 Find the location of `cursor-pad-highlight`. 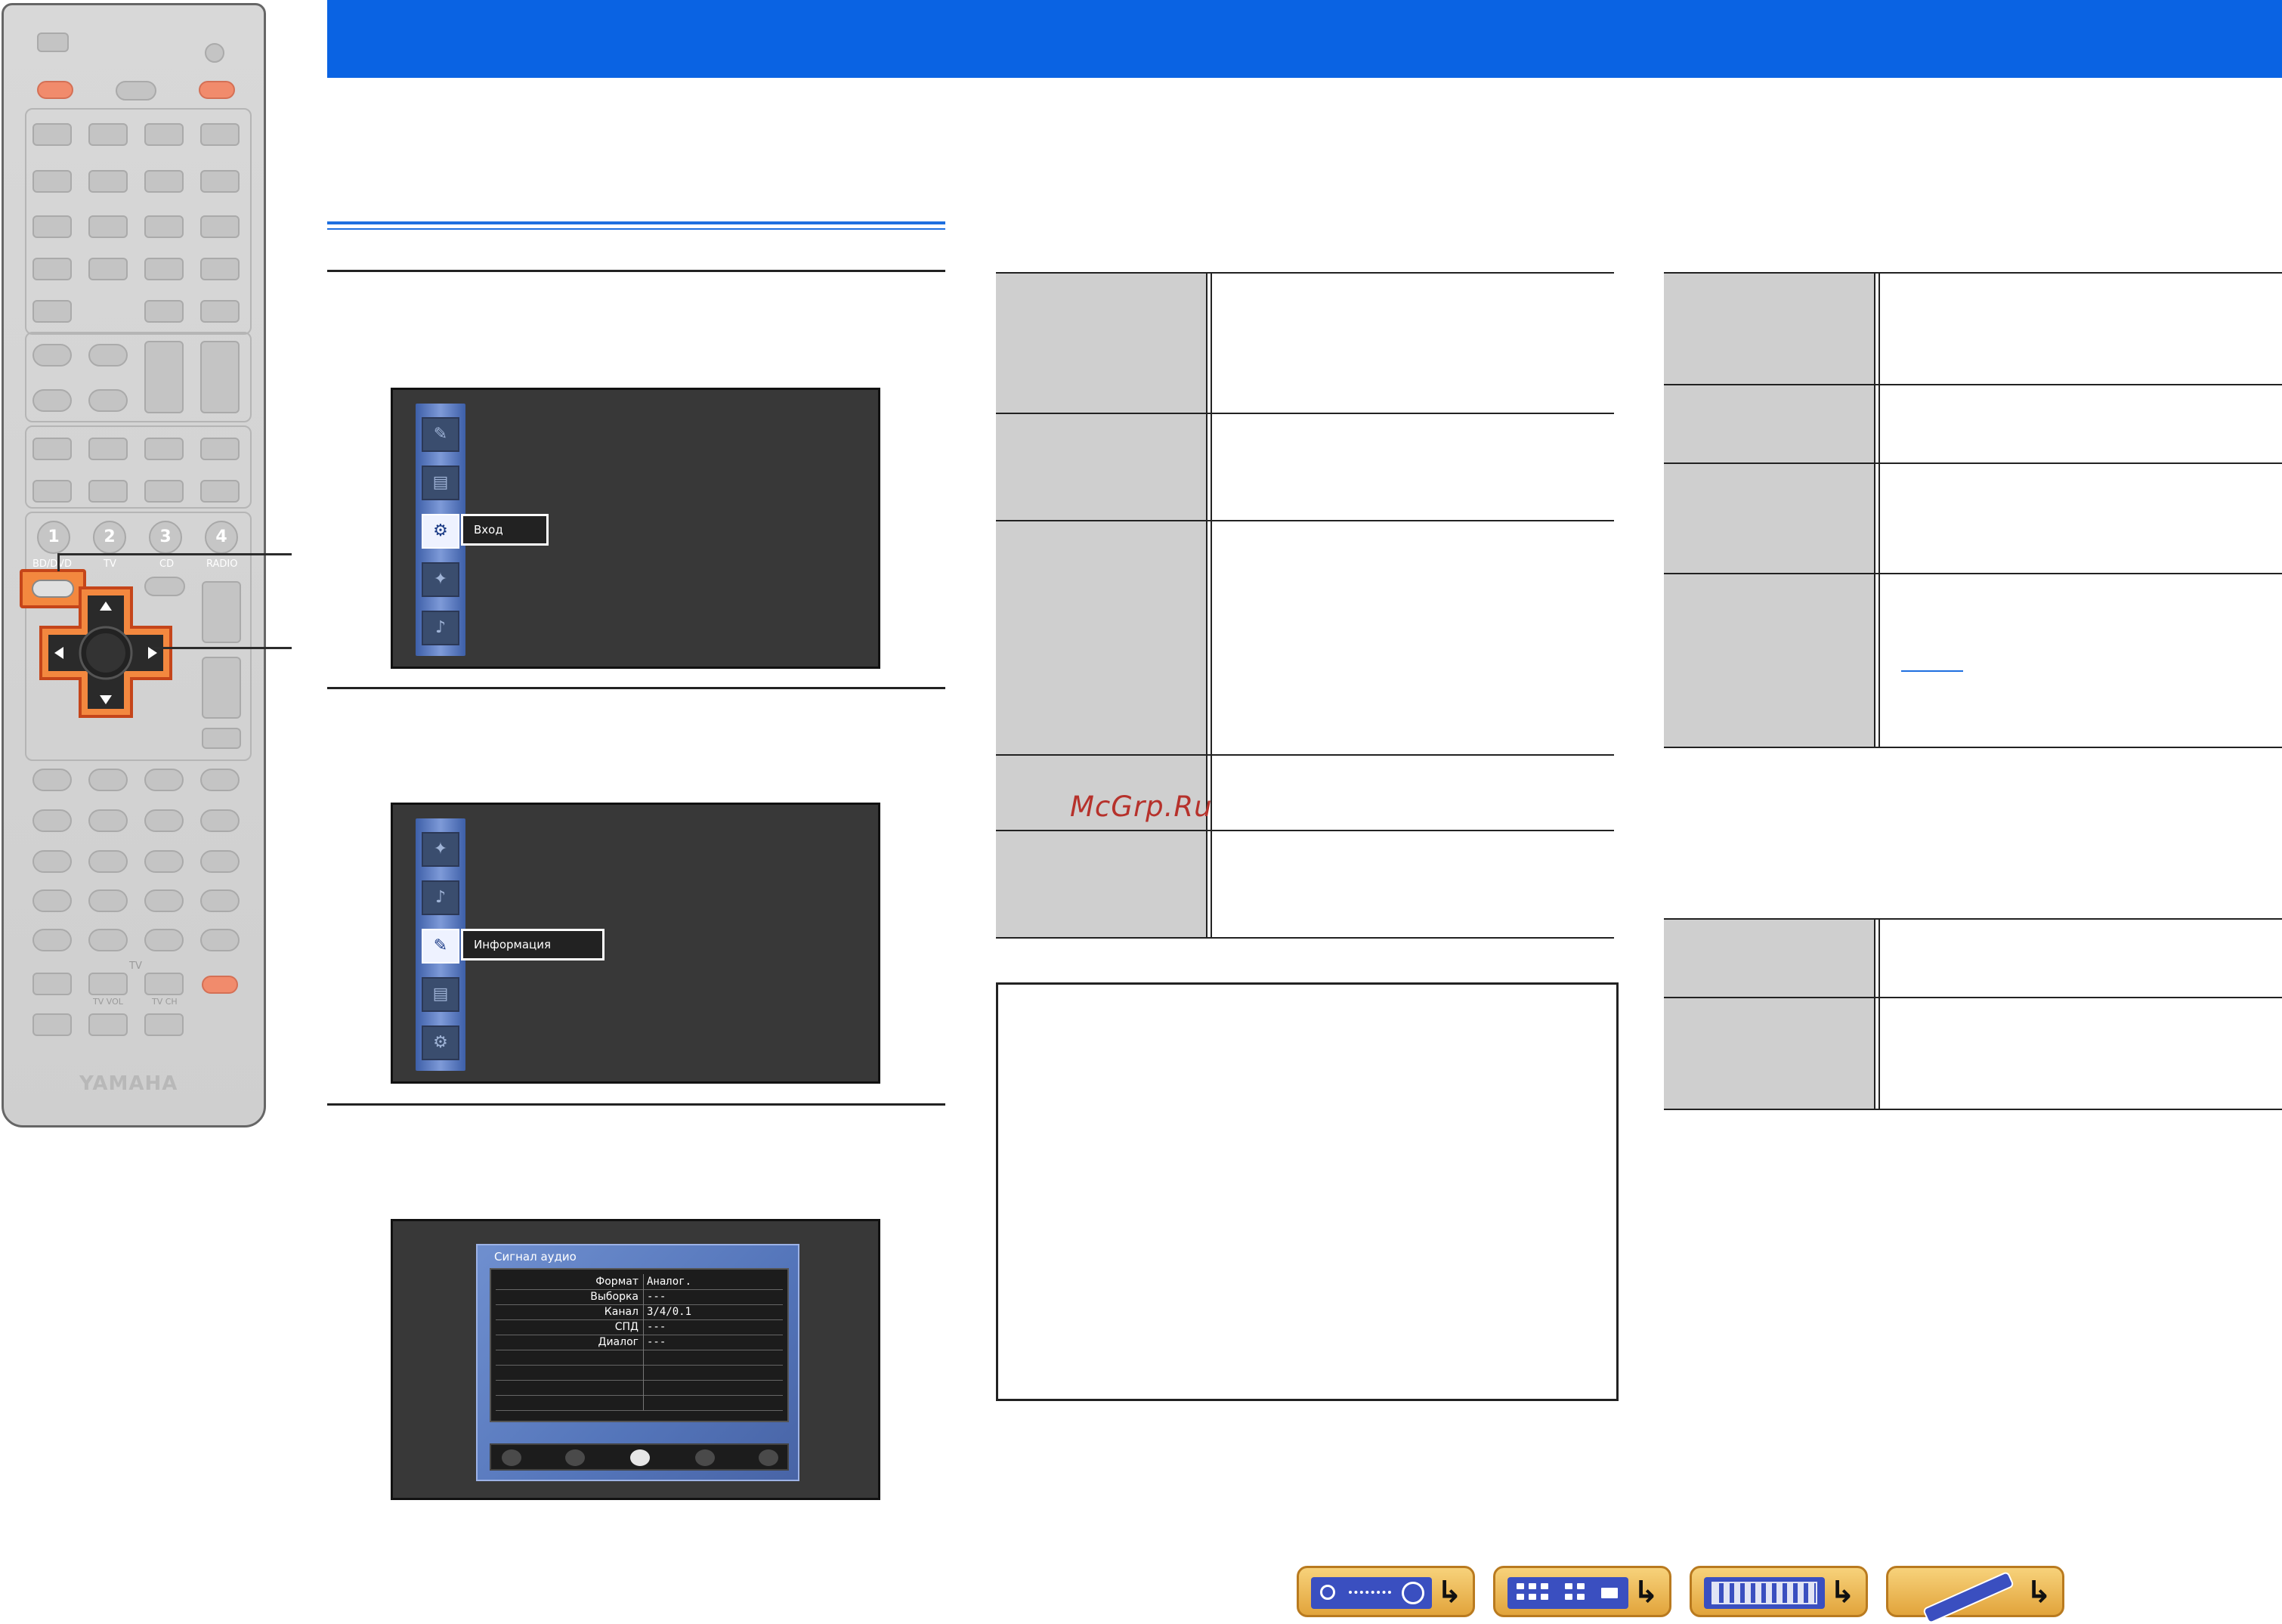

cursor-pad-highlight is located at coordinates (105, 652).